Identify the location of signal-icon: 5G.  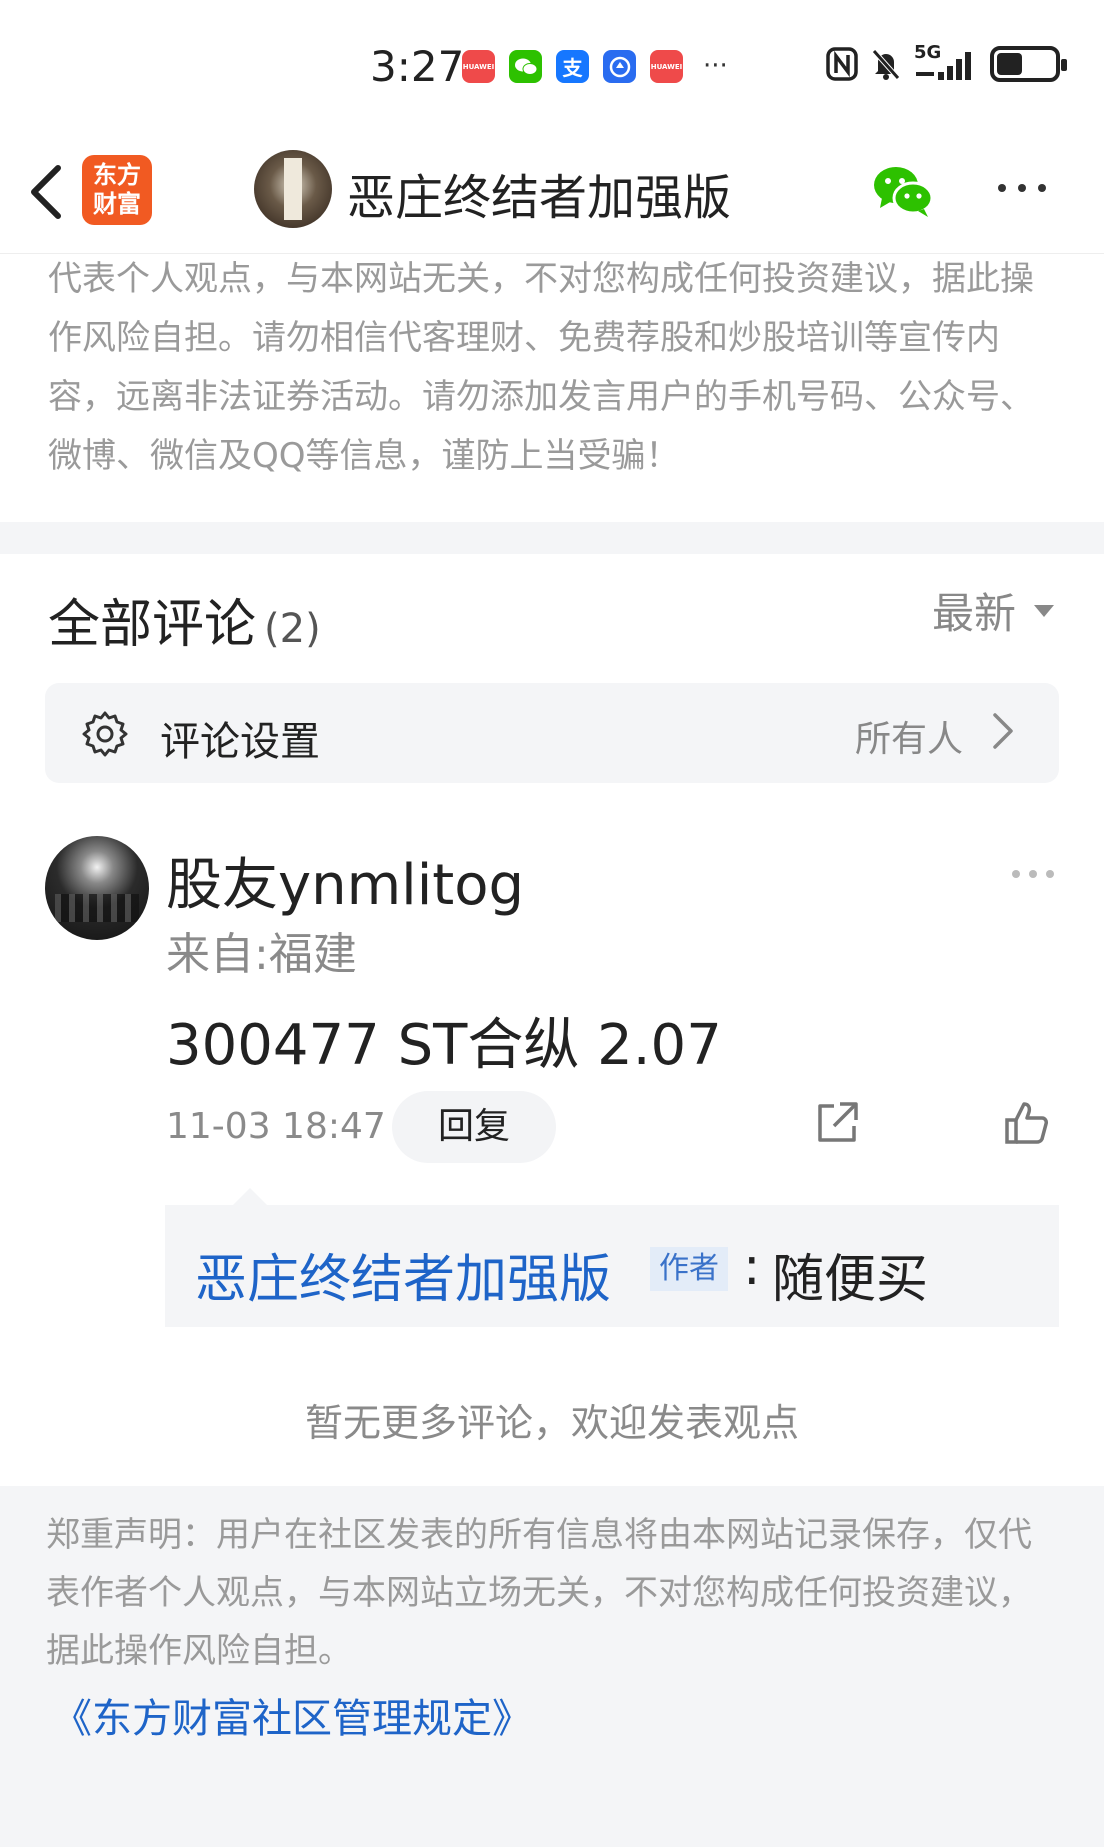
(946, 62).